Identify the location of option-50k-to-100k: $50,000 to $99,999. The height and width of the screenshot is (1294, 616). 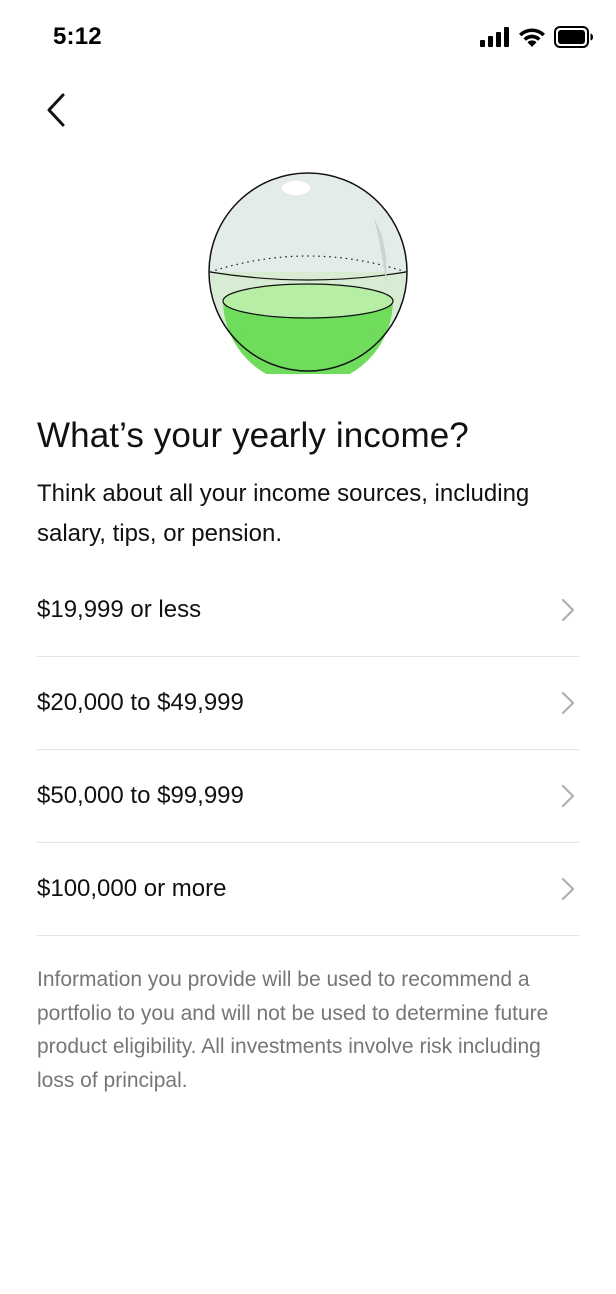
(308, 796).